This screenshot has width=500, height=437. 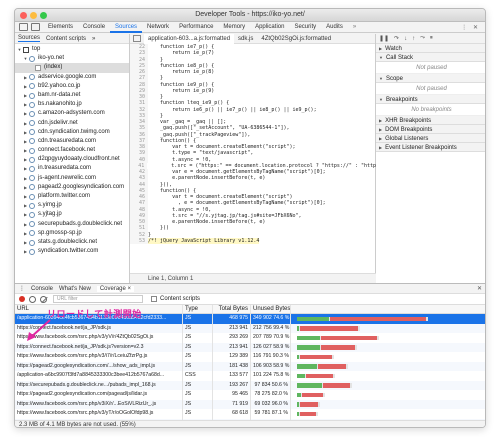 What do you see at coordinates (72, 68) in the screenshot?
I see `tree-file-item: (index)` at bounding box center [72, 68].